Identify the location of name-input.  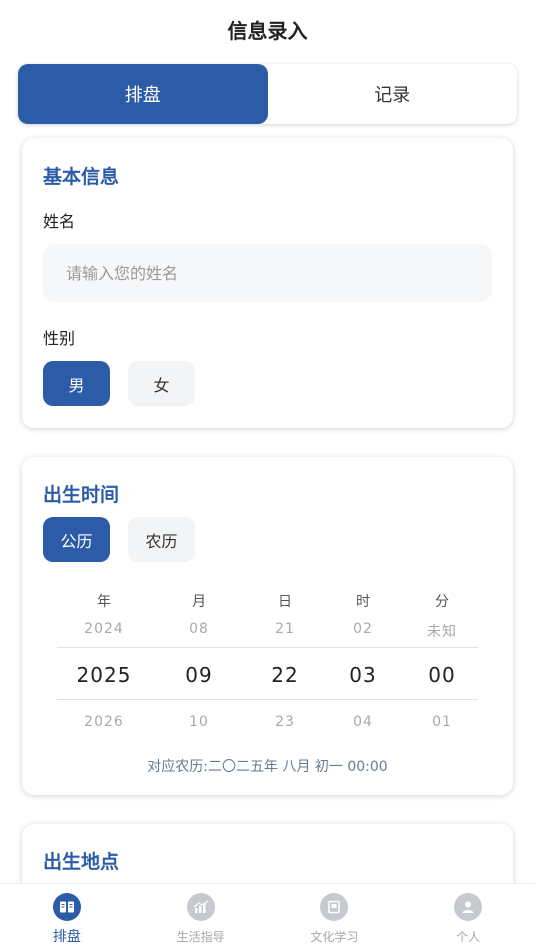
(267, 273).